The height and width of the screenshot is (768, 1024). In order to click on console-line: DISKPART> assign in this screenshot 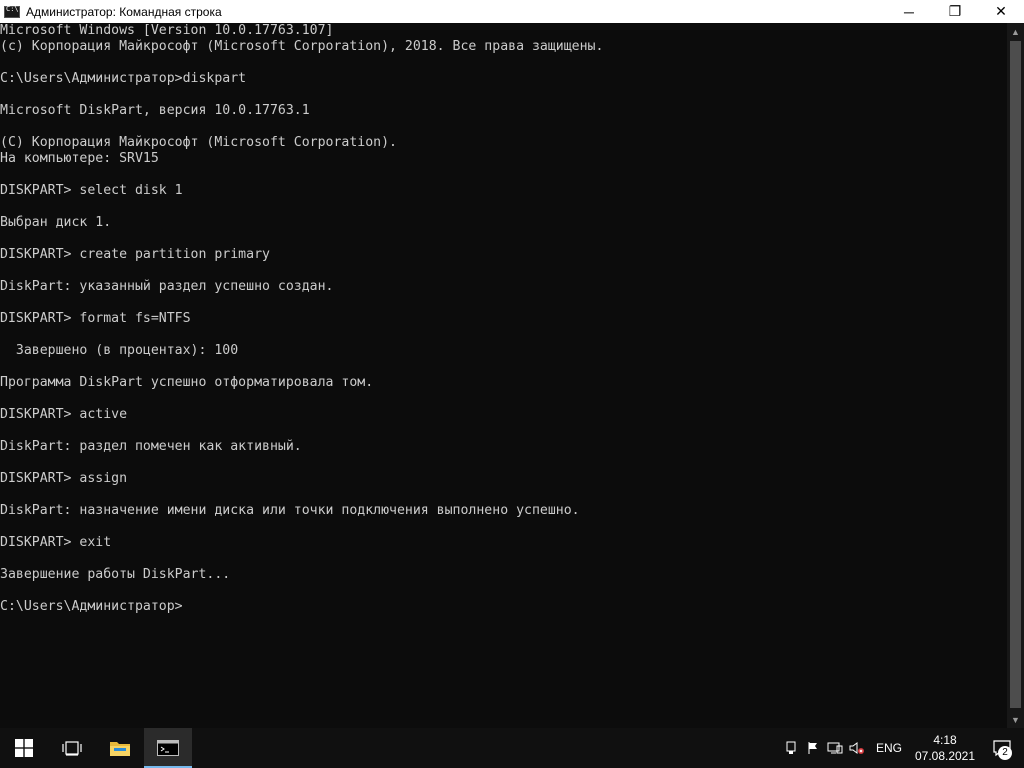, I will do `click(64, 478)`.